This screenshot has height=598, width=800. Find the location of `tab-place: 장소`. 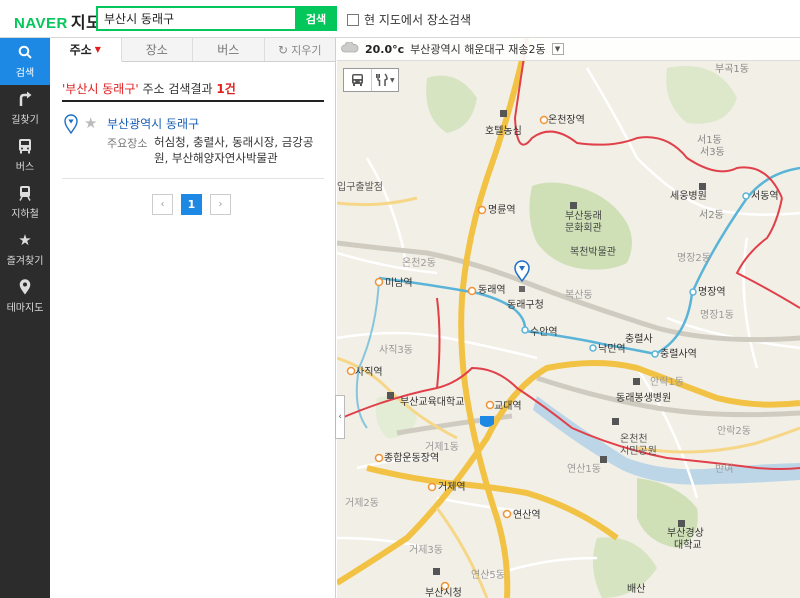

tab-place: 장소 is located at coordinates (157, 49).